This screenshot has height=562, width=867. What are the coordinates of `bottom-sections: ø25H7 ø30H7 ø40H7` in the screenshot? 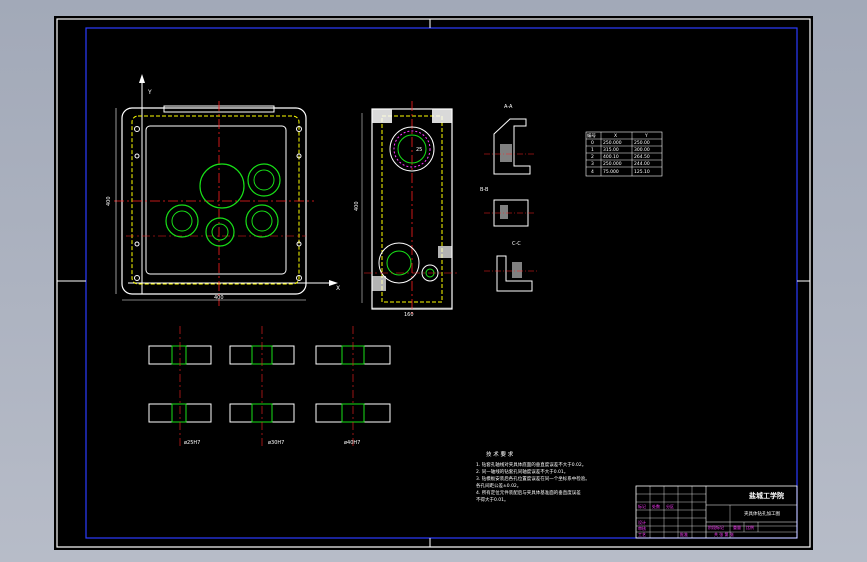 It's located at (269, 386).